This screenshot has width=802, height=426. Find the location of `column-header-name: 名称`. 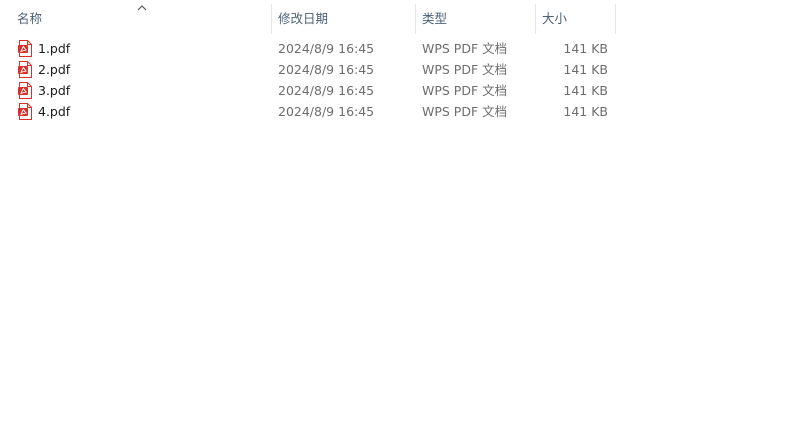

column-header-name: 名称 is located at coordinates (142, 19).